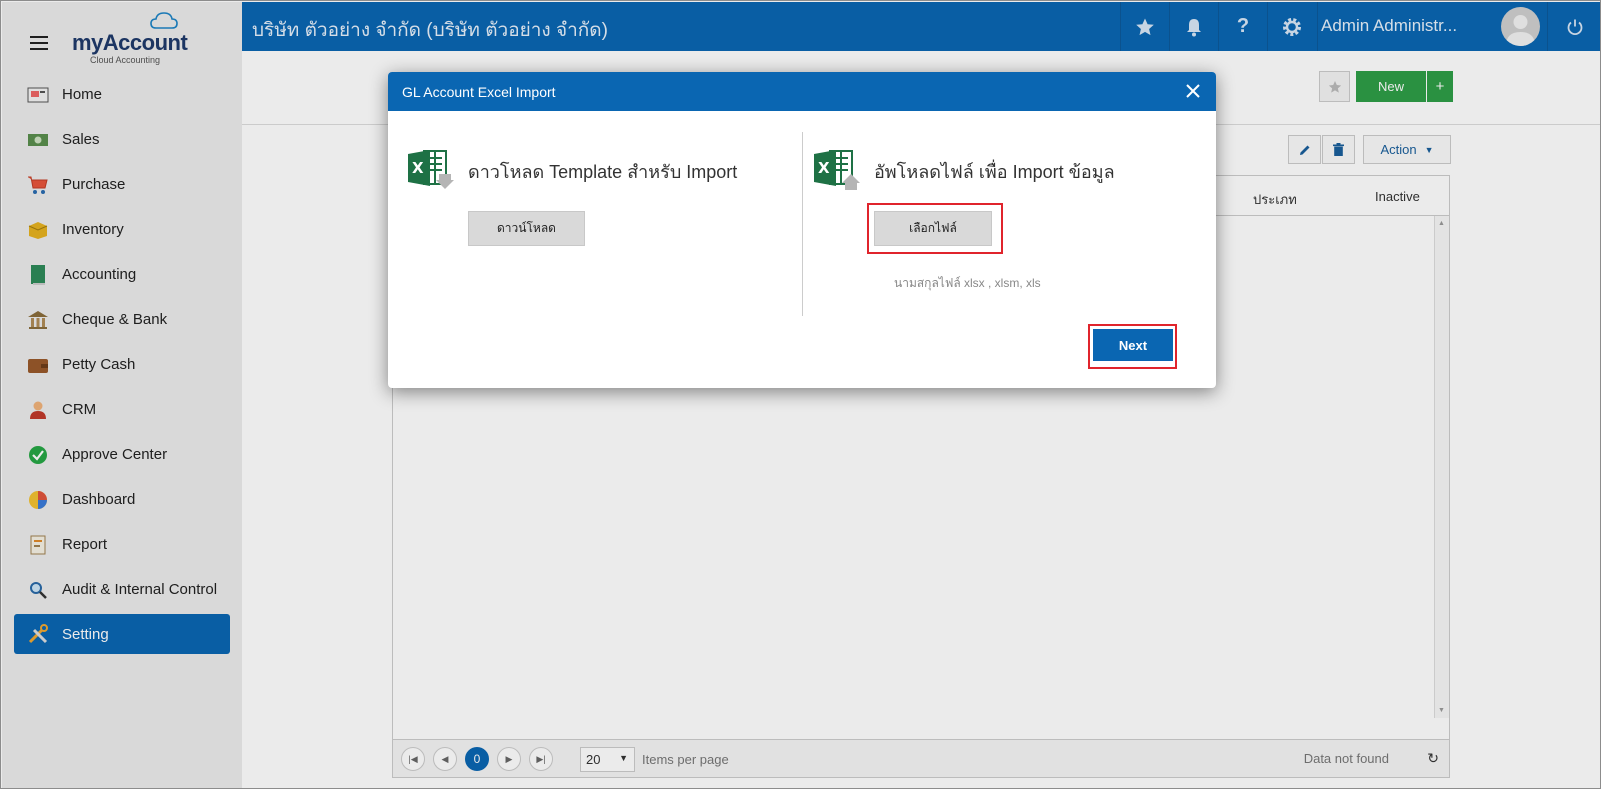 The image size is (1601, 789). Describe the element at coordinates (802, 224) in the screenshot. I see `section-divider` at that location.